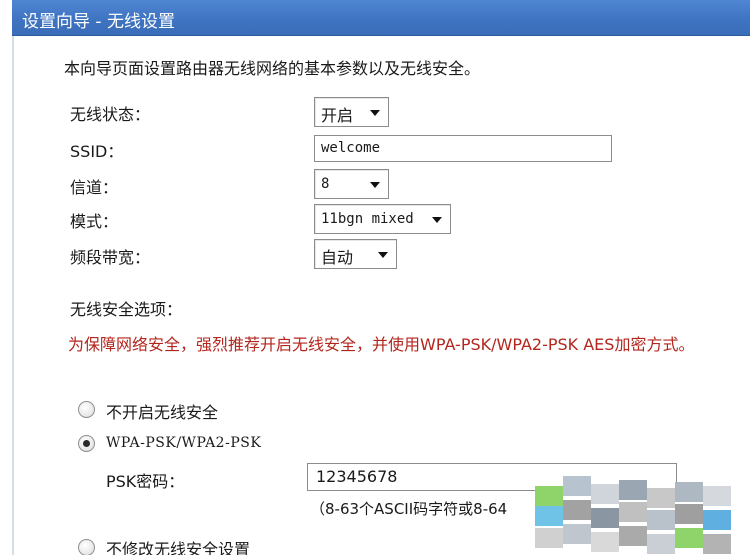  Describe the element at coordinates (86, 409) in the screenshot. I see `radio-no-security` at that location.